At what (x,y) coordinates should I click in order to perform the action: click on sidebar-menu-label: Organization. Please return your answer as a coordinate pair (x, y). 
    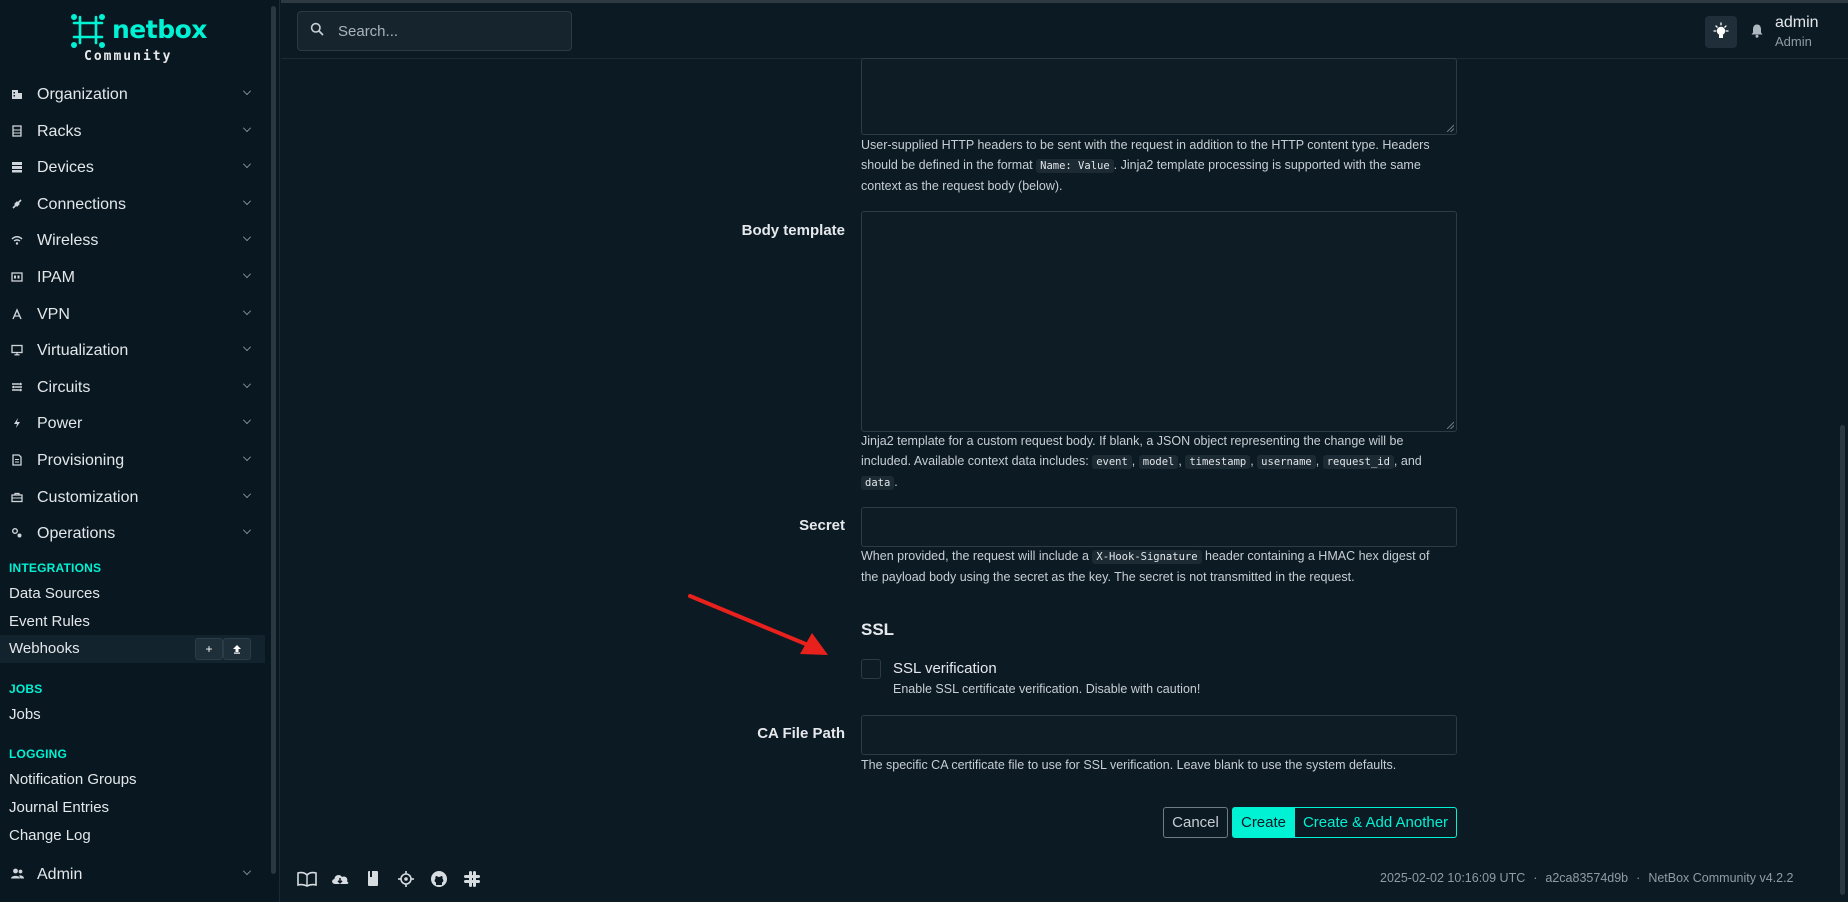
    Looking at the image, I should click on (82, 94).